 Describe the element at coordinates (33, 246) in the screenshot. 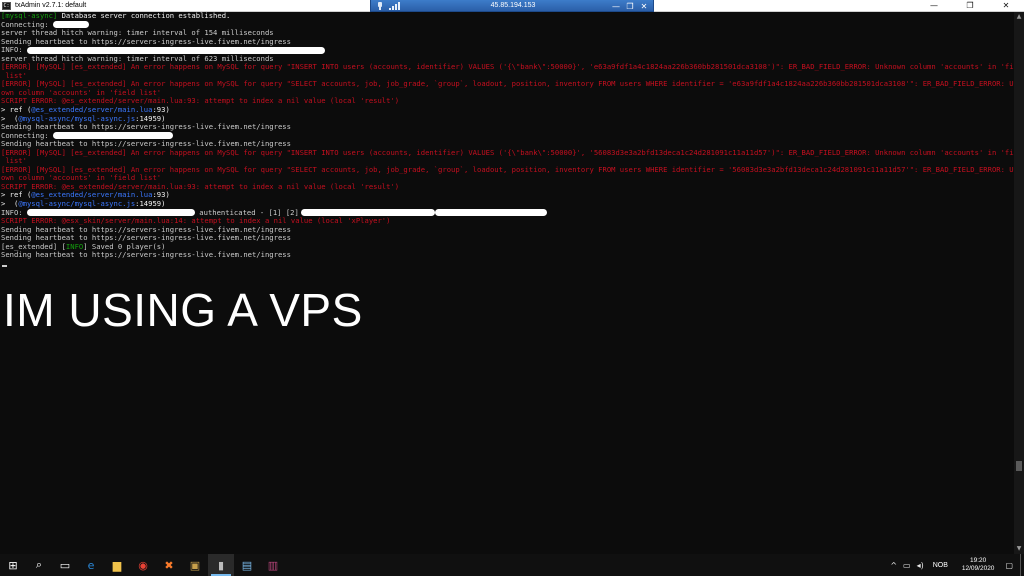

I see `console-text: [es_extended] [` at that location.